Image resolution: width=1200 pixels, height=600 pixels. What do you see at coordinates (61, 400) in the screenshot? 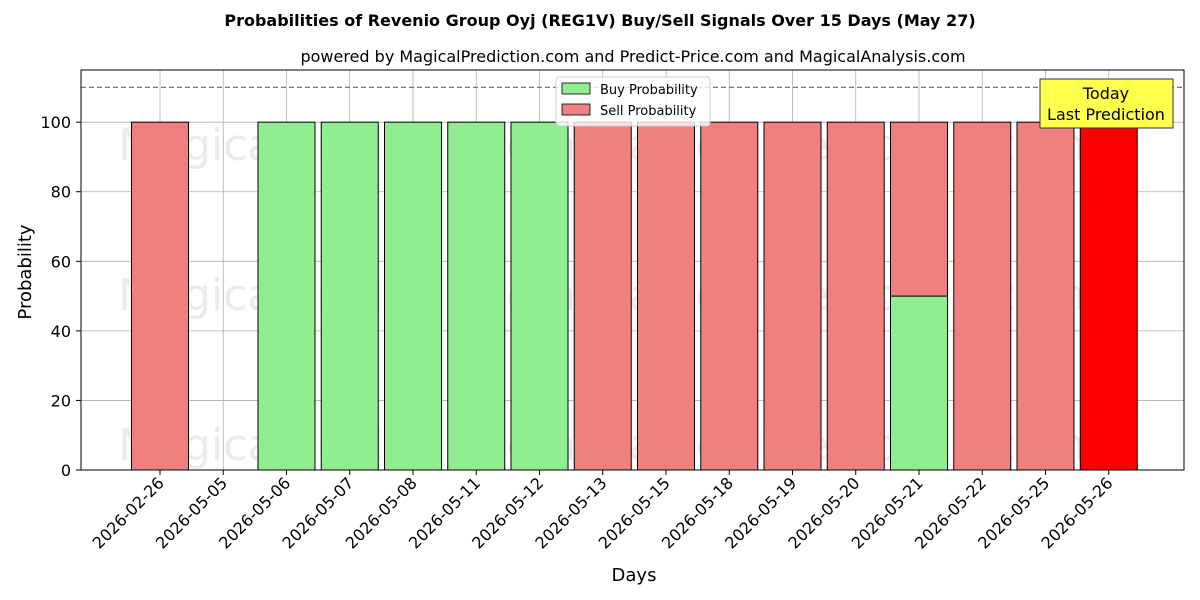
I see `y-tick-label: 20` at bounding box center [61, 400].